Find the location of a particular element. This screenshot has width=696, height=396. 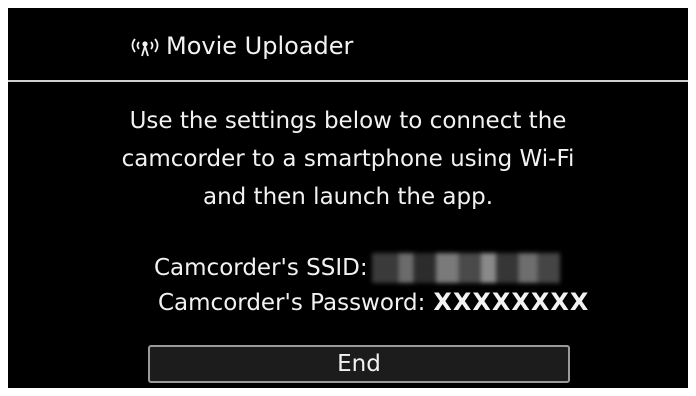

ssid-value-redacted is located at coordinates (465, 268).